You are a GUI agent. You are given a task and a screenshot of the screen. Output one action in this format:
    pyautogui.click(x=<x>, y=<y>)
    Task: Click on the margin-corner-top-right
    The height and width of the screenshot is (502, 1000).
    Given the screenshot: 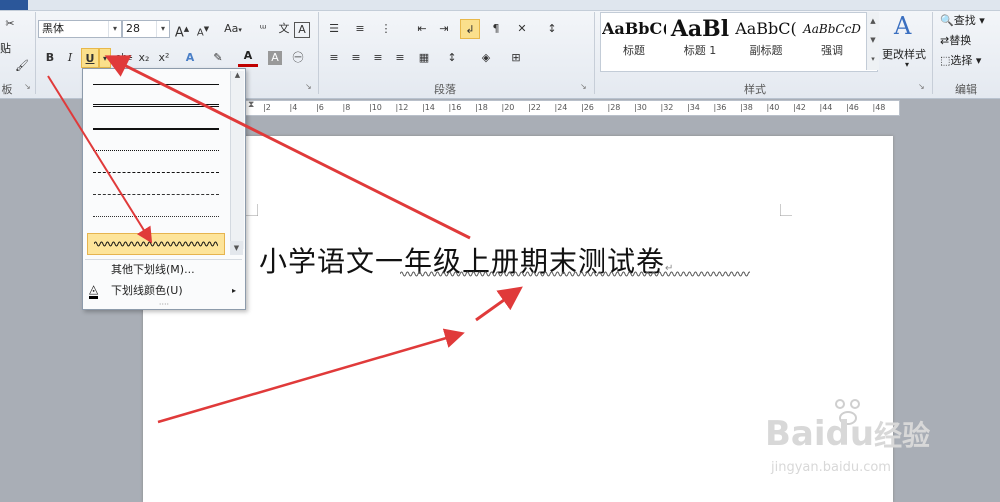 What is the action you would take?
    pyautogui.click(x=786, y=210)
    